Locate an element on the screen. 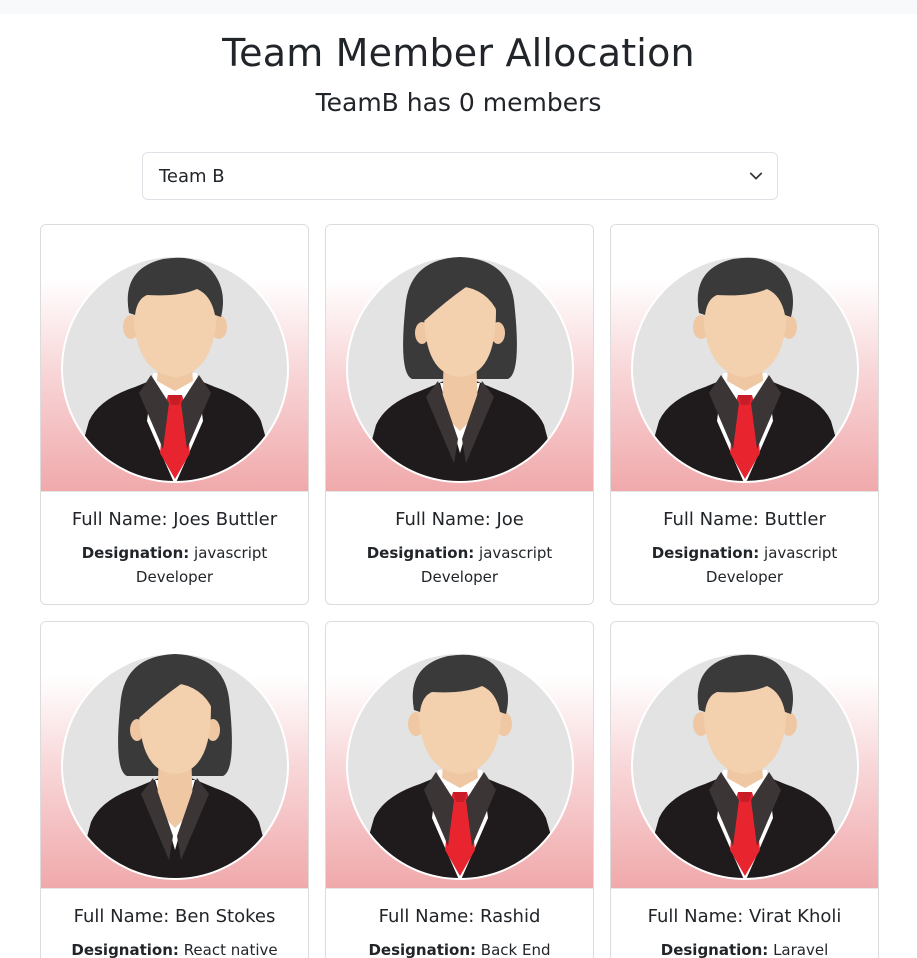 Image resolution: width=917 pixels, height=958 pixels. employee-full-name: Full Name: Virat Kholi is located at coordinates (744, 917).